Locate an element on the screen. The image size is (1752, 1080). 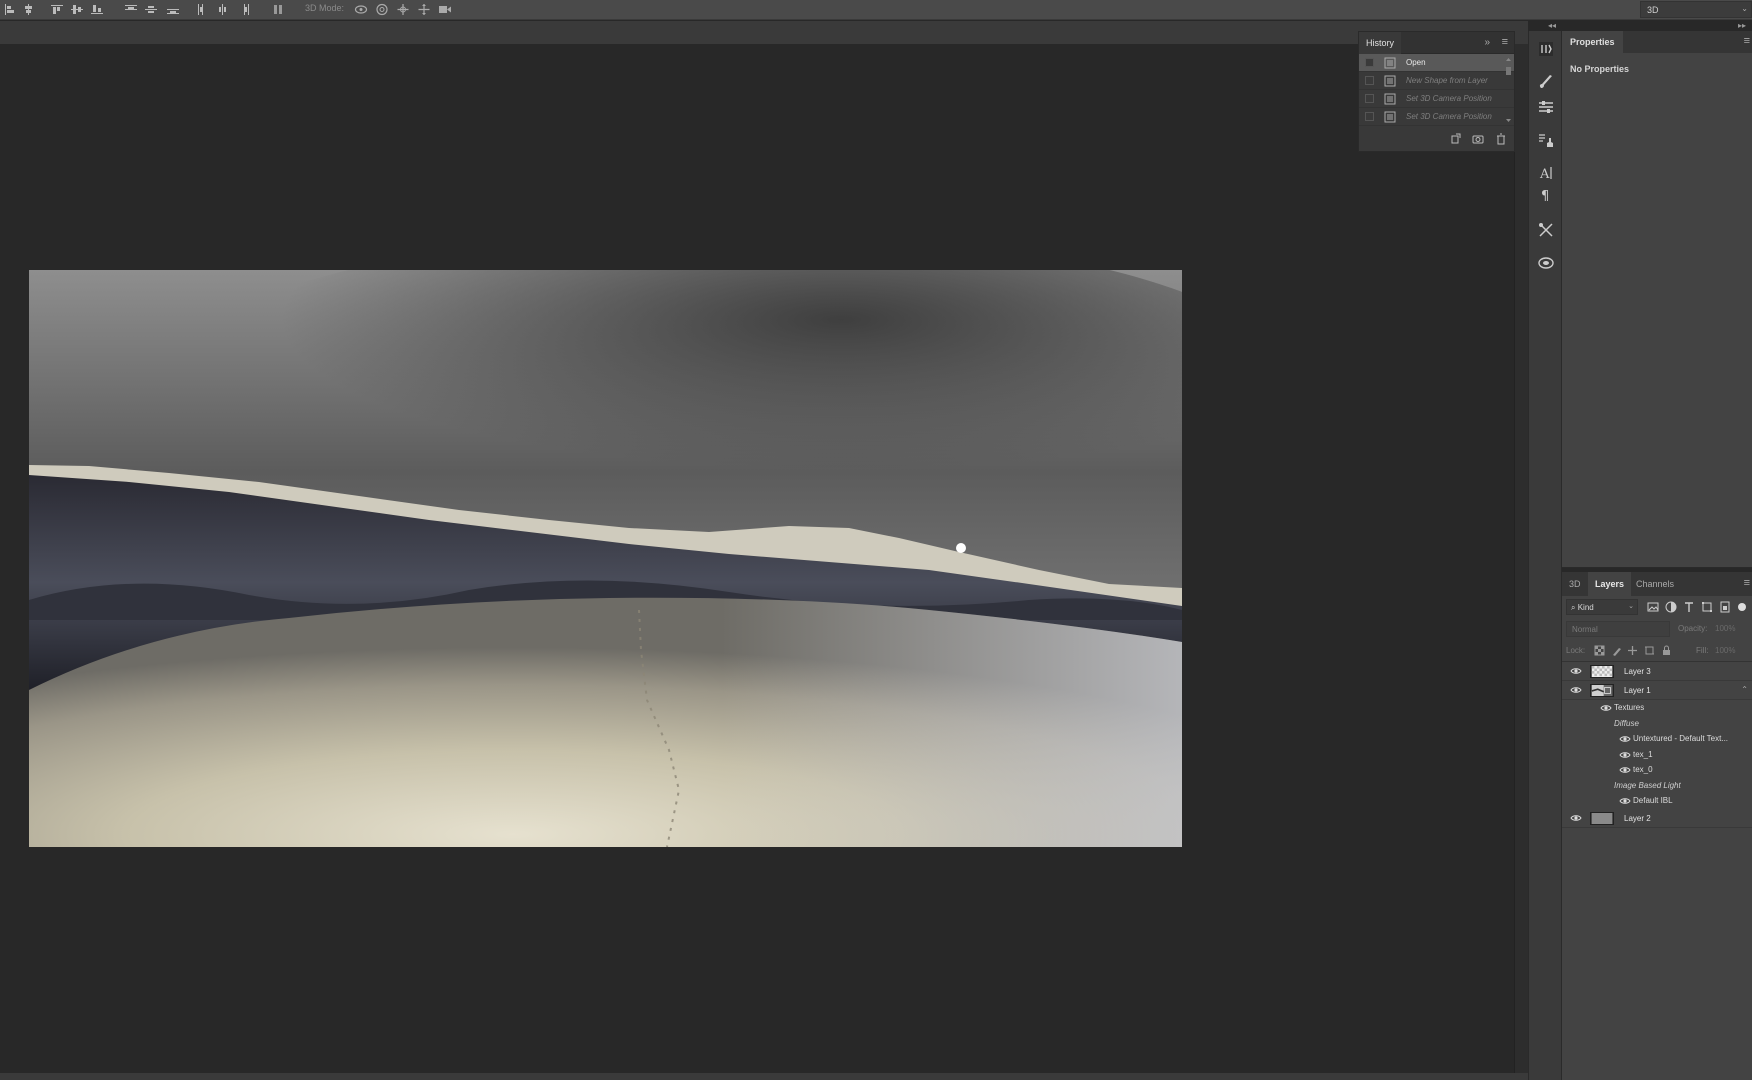
opacity-value: 100% is located at coordinates (1725, 628).